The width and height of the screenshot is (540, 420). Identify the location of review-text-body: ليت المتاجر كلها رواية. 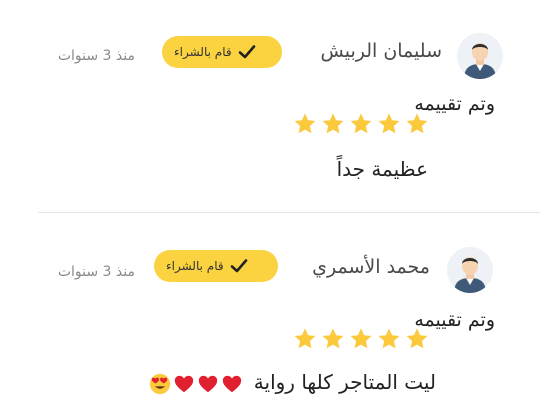
(344, 382).